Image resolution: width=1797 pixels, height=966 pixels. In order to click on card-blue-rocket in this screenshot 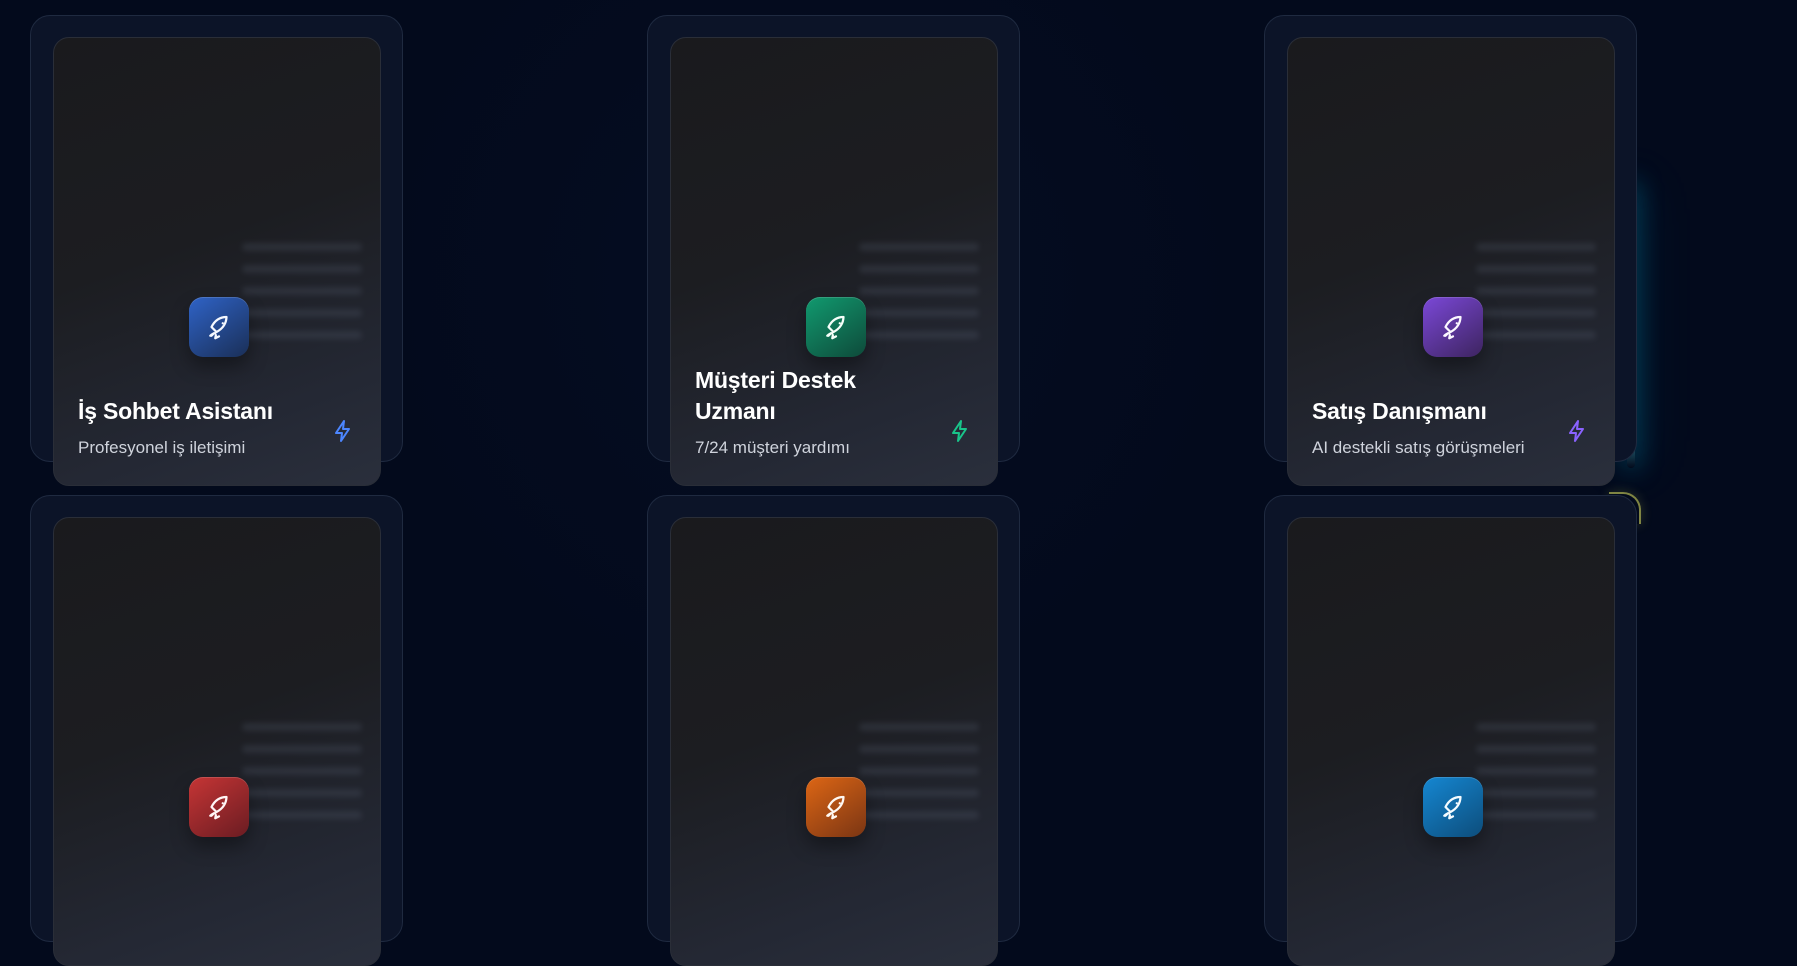, I will do `click(1450, 730)`.